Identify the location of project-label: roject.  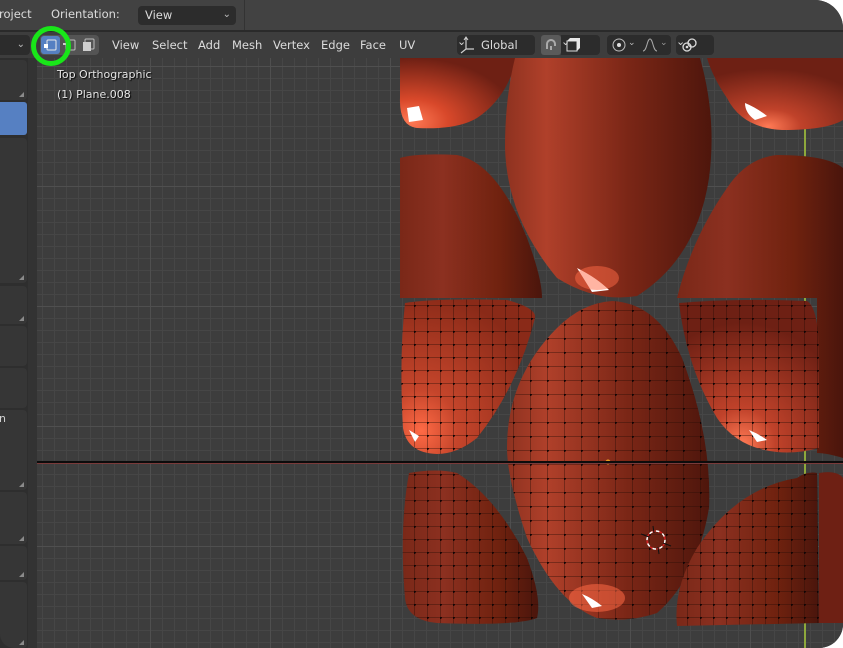
(16, 14).